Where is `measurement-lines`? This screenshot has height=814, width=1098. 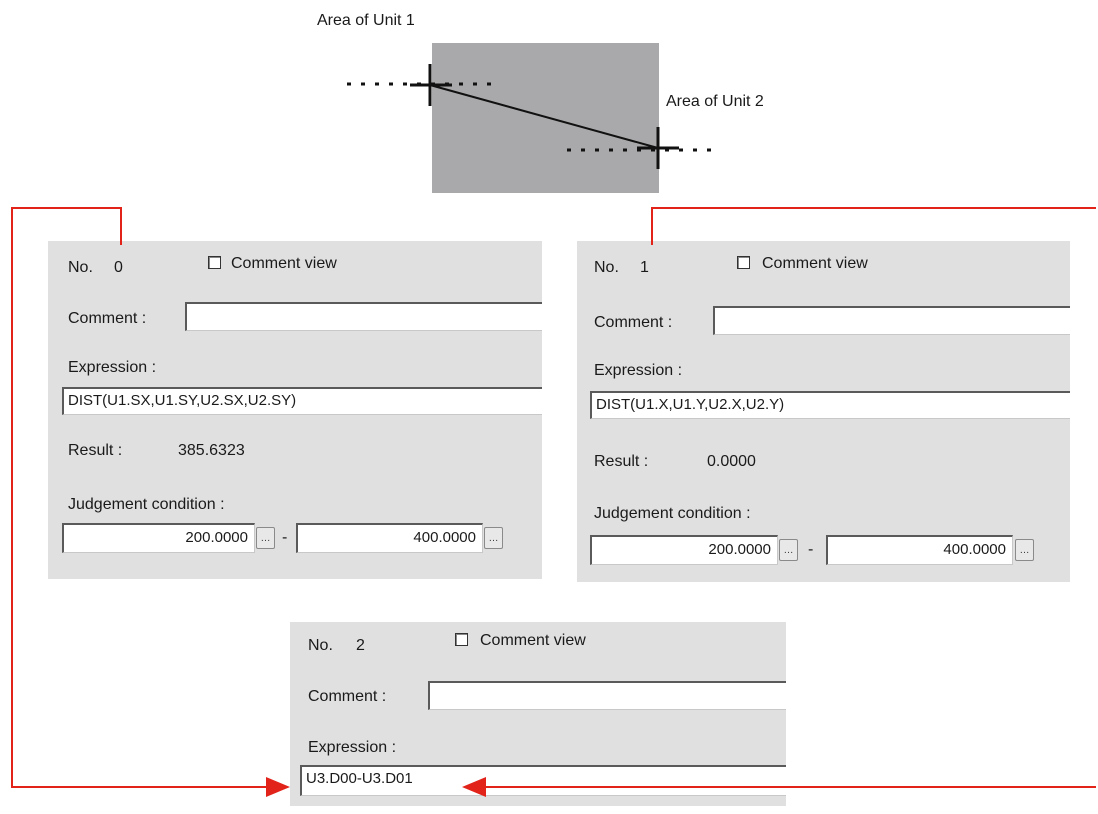 measurement-lines is located at coordinates (531, 117).